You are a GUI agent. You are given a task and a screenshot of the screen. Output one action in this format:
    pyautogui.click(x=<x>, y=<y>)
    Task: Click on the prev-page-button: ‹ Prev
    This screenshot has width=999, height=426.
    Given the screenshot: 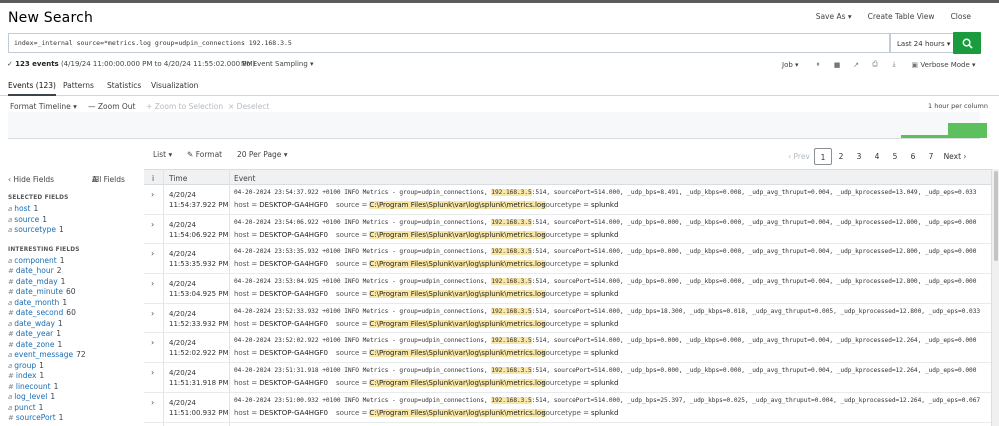 What is the action you would take?
    pyautogui.click(x=799, y=156)
    